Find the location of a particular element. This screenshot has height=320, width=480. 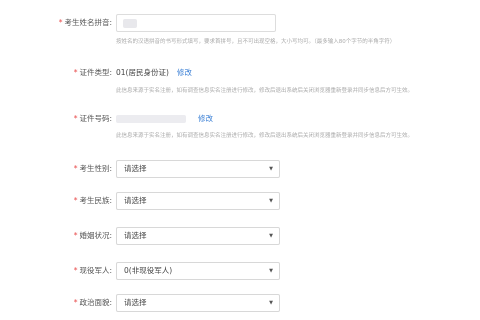

political-label: * 政治面貌: is located at coordinates (92, 302).